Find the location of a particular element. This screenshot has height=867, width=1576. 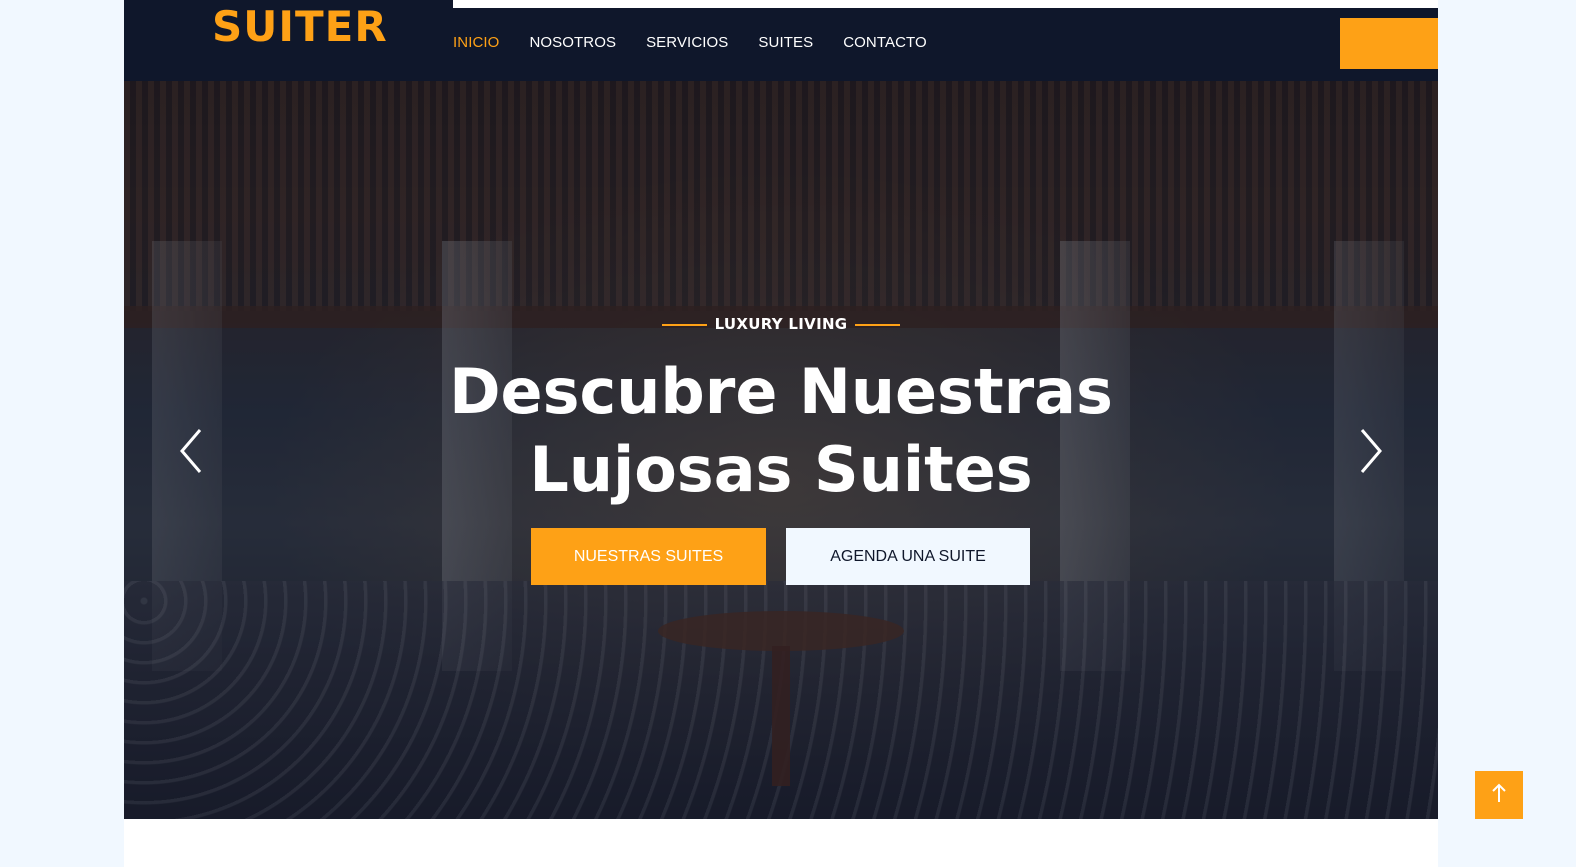

hero-eyebrow-text: LUXURY LIVING is located at coordinates (781, 324).